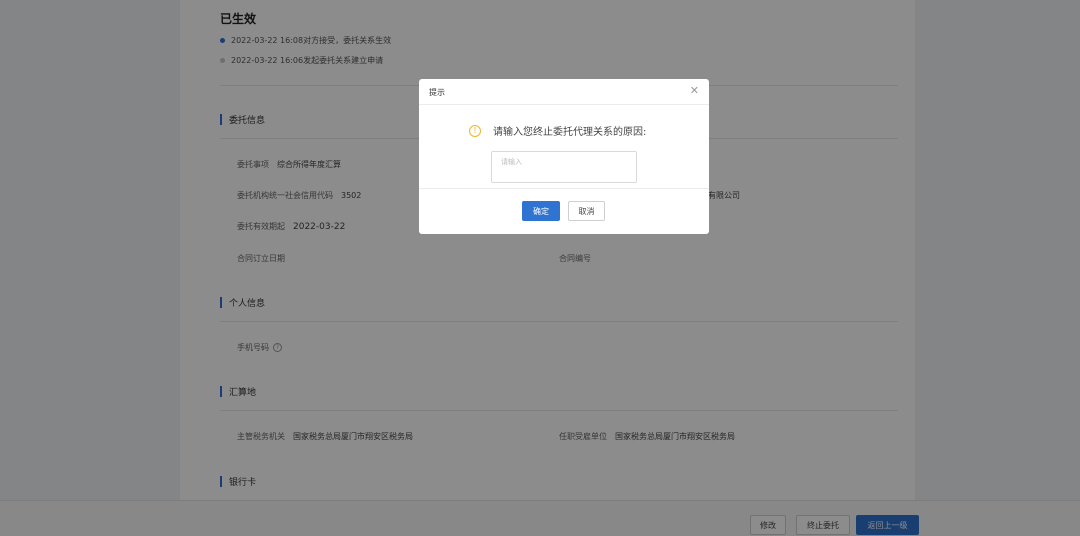 The width and height of the screenshot is (1080, 536). Describe the element at coordinates (541, 211) in the screenshot. I see `confirm-button: 确定` at that location.